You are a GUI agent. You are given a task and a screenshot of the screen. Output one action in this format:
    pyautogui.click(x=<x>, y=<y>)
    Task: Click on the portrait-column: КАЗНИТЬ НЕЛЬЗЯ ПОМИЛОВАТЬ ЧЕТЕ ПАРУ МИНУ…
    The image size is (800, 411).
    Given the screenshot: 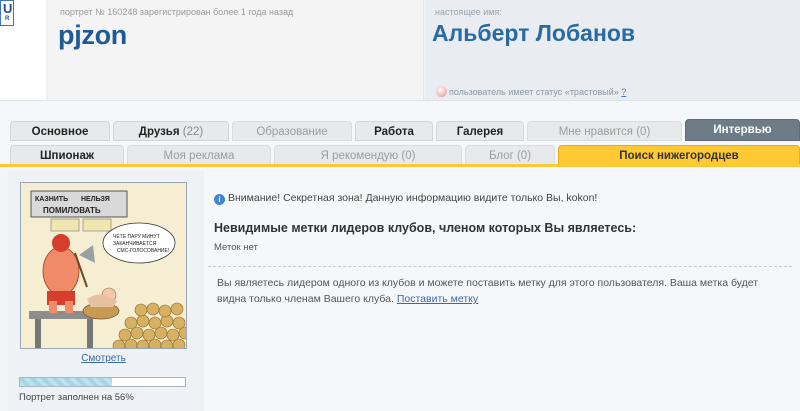 What is the action you would take?
    pyautogui.click(x=106, y=291)
    